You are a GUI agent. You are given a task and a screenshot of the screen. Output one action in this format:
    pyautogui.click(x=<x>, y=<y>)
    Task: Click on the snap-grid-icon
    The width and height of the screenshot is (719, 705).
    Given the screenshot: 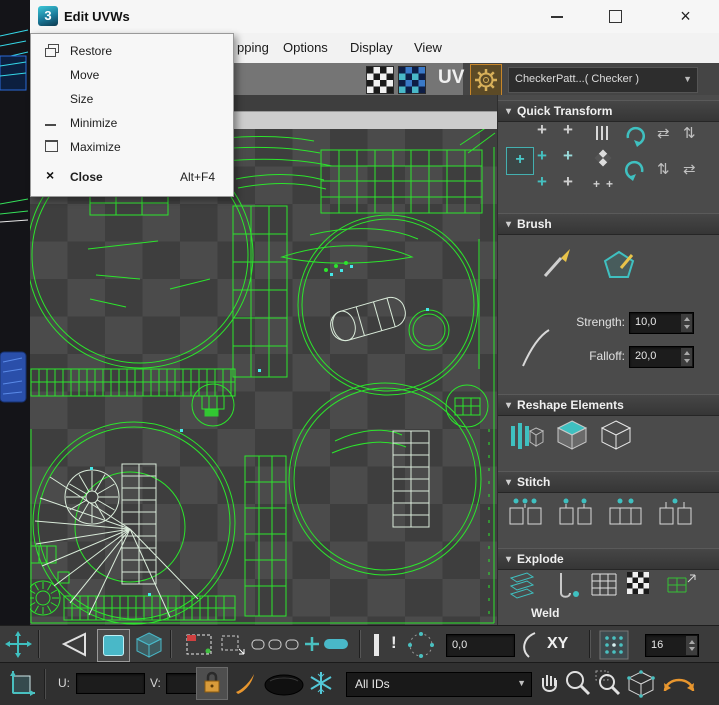 What is the action you would take?
    pyautogui.click(x=614, y=645)
    